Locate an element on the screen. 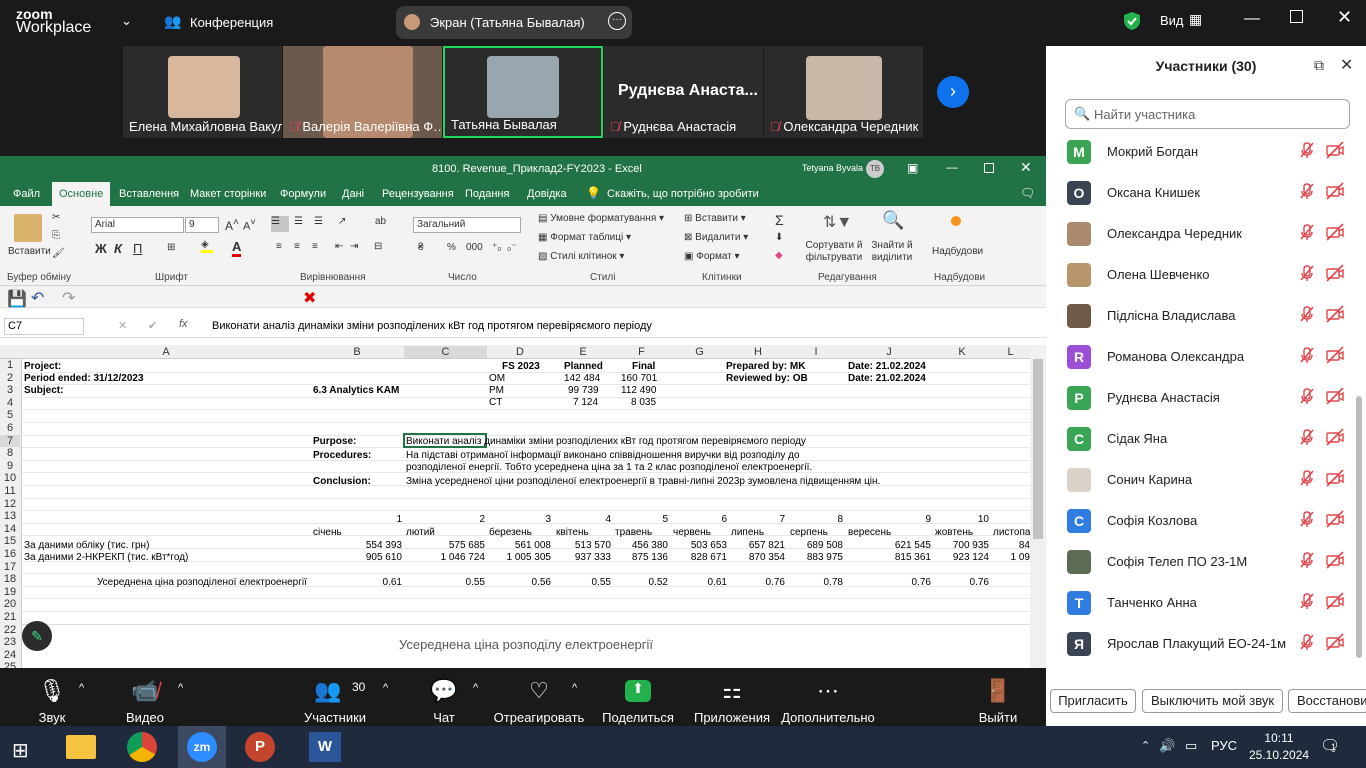 This screenshot has height=768, width=1366. find-select-button: Знайти й виділити is located at coordinates (892, 252).